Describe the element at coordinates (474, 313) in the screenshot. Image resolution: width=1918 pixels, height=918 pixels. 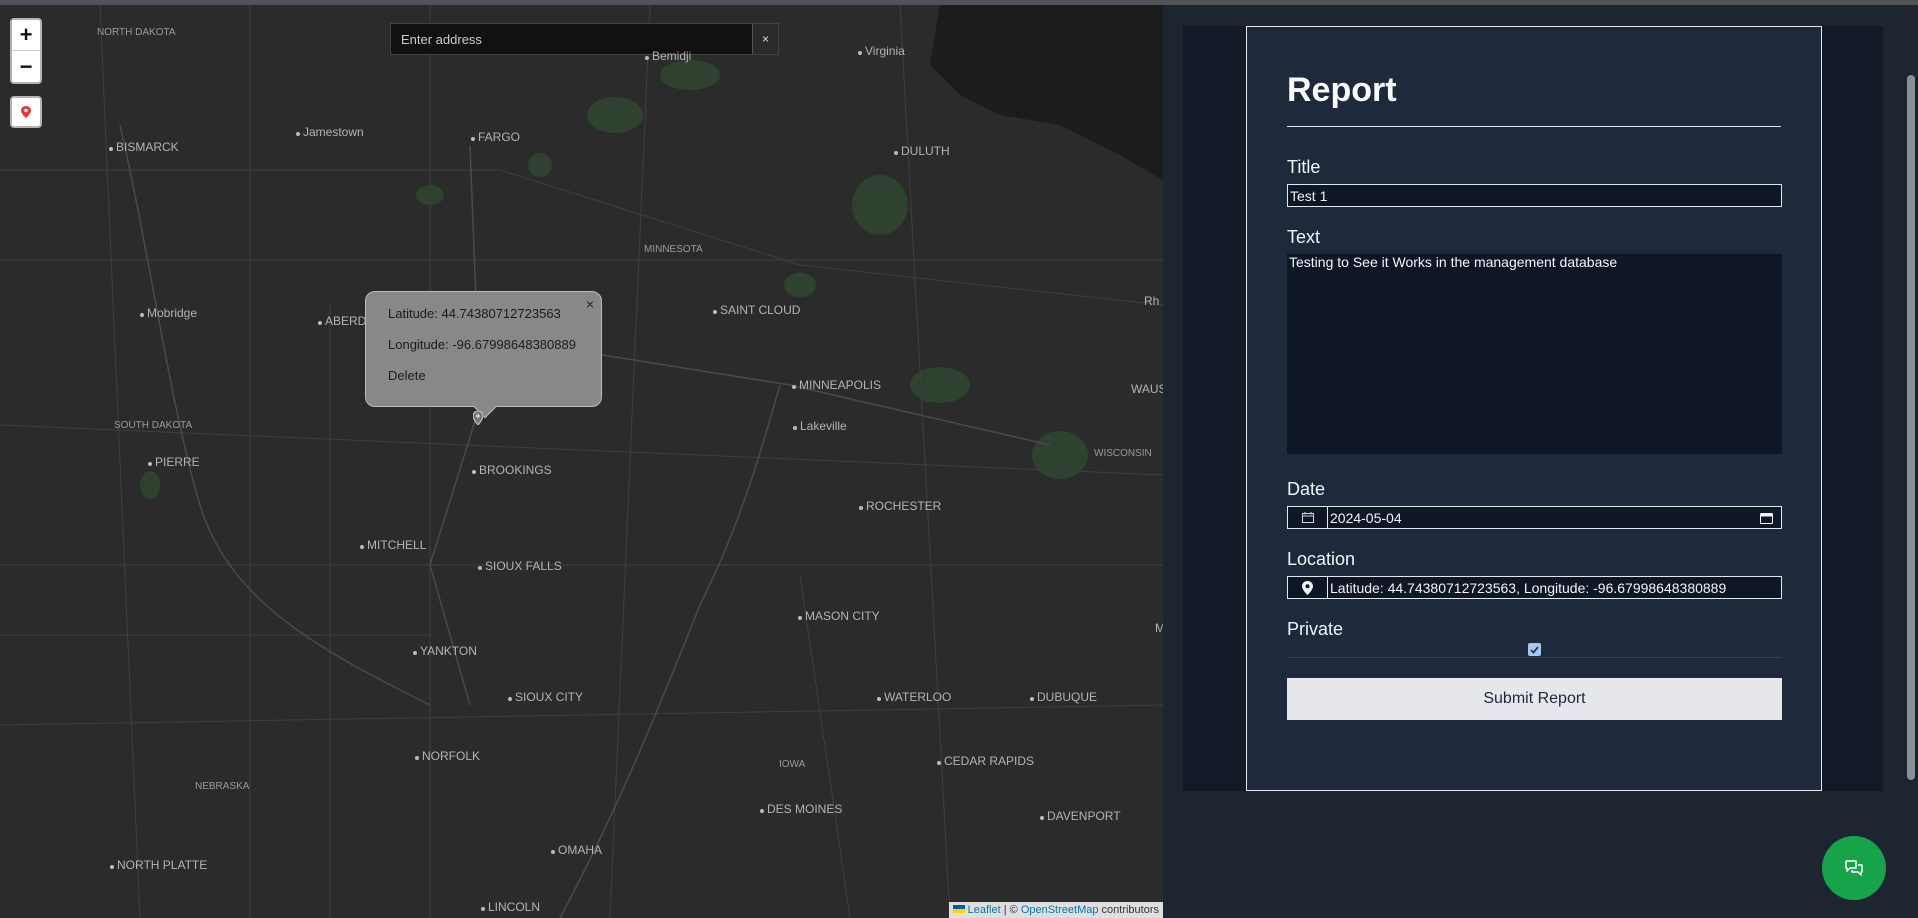
I see `popup-latitude: Latitude: 44.74380712723563` at that location.